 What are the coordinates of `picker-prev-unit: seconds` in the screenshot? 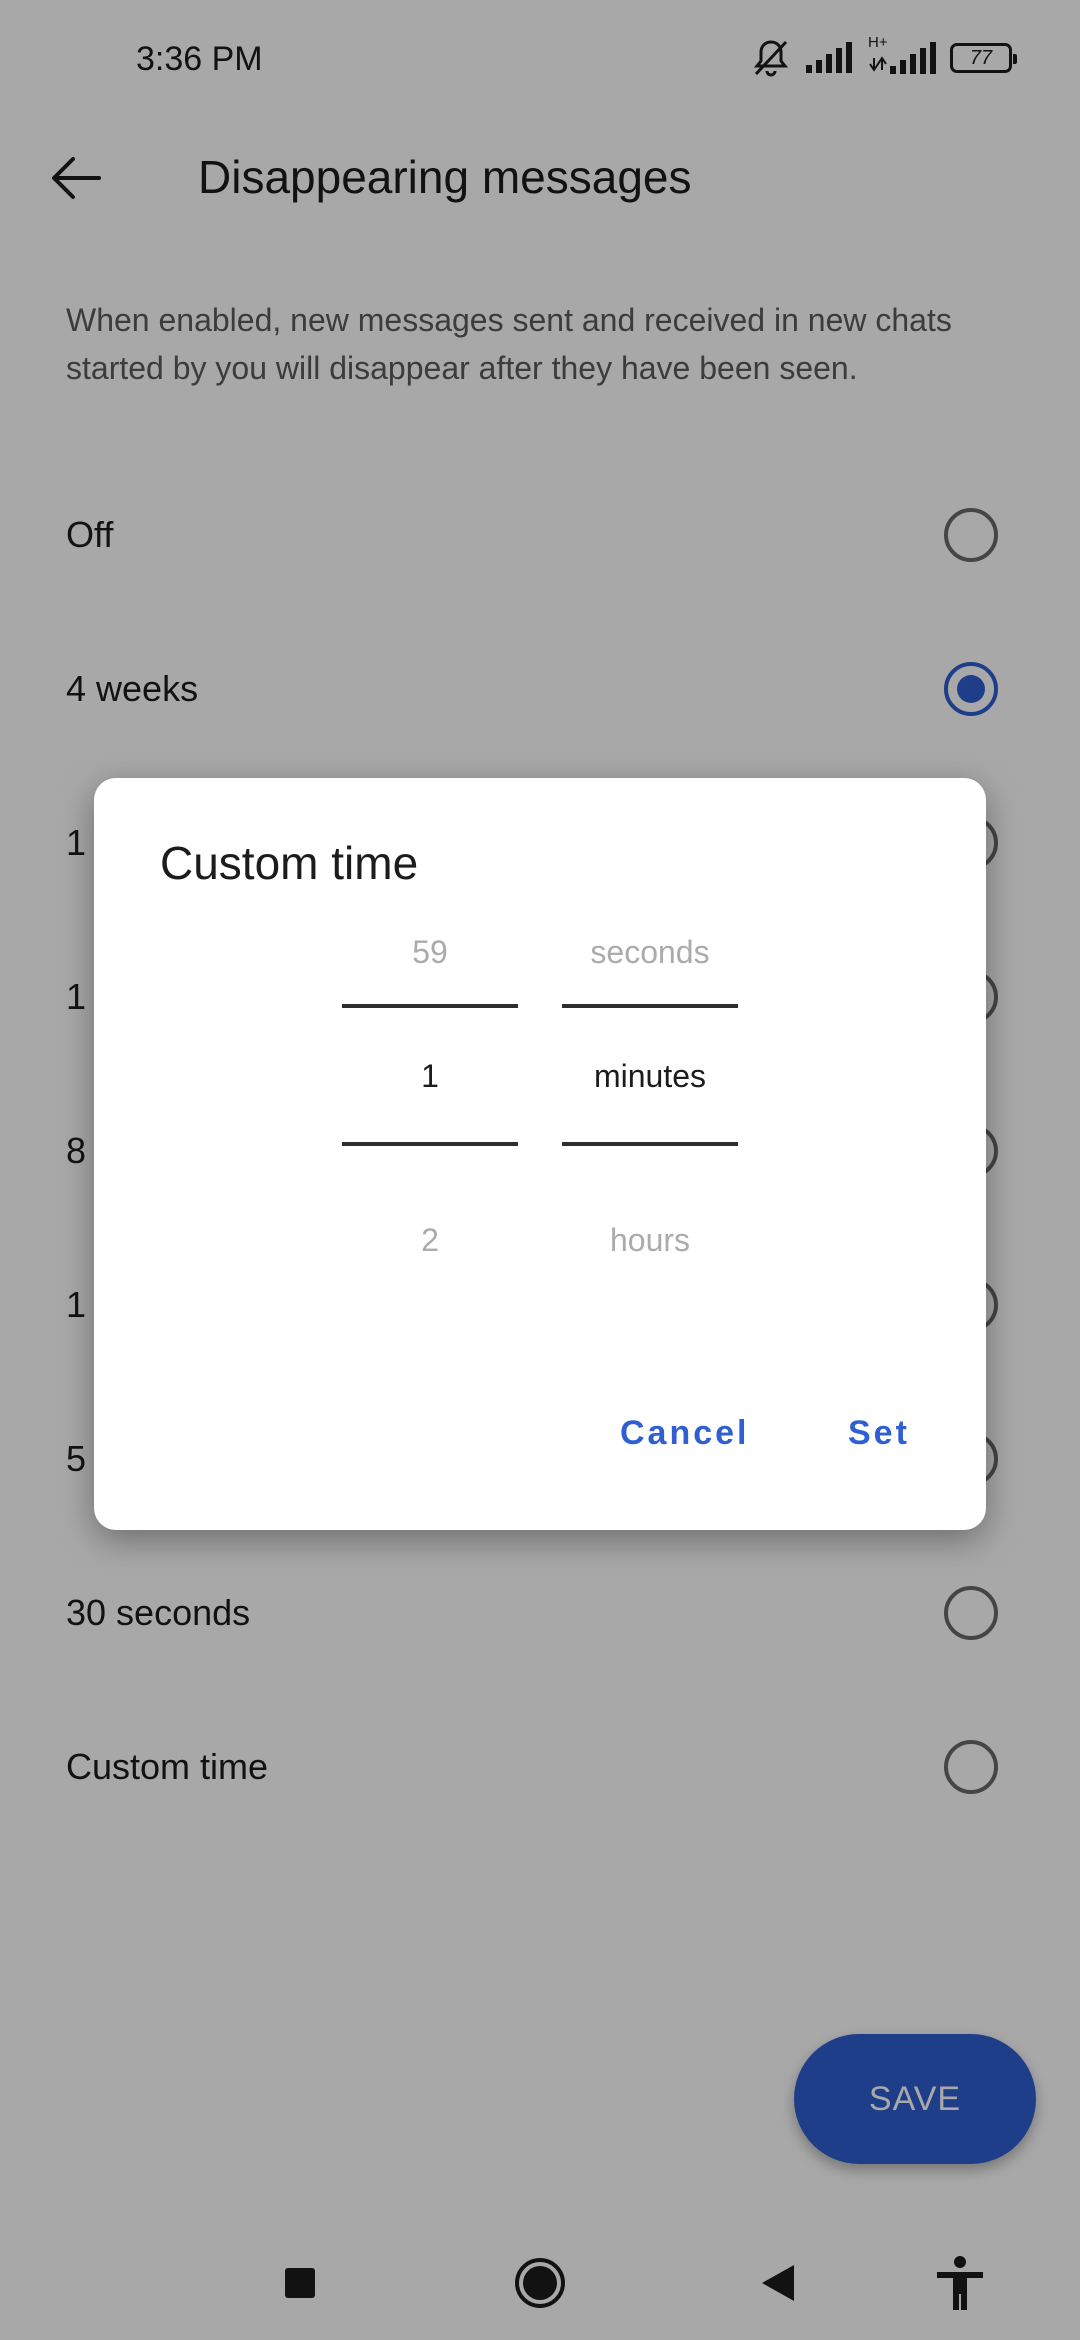 It's located at (650, 952).